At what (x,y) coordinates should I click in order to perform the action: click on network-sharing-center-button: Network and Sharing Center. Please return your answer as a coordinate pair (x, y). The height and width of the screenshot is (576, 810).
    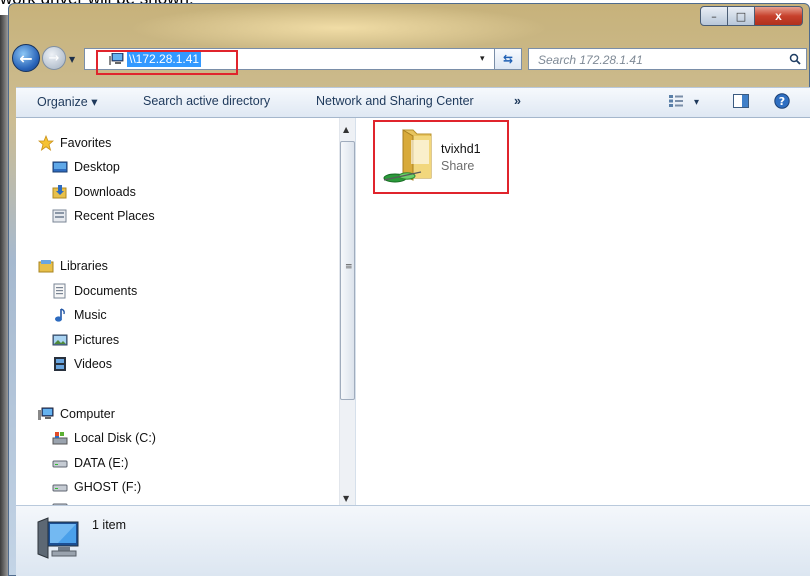
    Looking at the image, I should click on (395, 101).